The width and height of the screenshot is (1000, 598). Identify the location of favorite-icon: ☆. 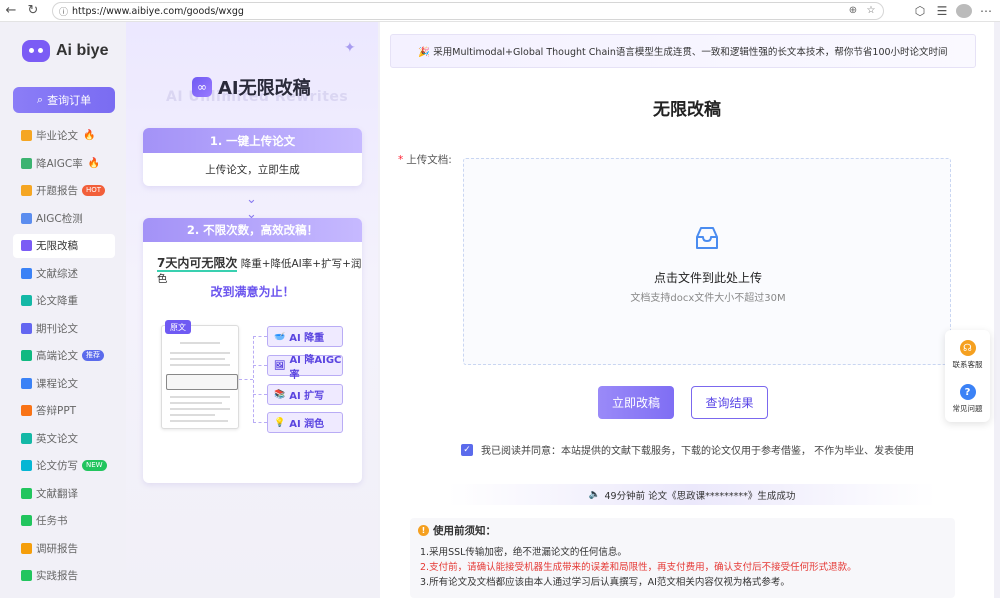
(871, 10).